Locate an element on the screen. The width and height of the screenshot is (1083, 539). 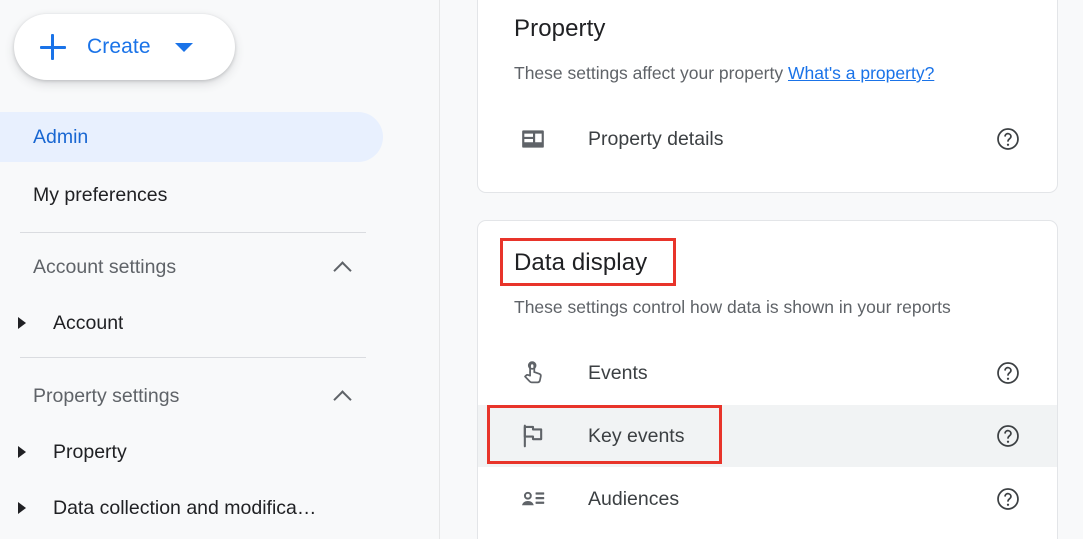
sidebar-item-label: Property is located at coordinates (90, 451).